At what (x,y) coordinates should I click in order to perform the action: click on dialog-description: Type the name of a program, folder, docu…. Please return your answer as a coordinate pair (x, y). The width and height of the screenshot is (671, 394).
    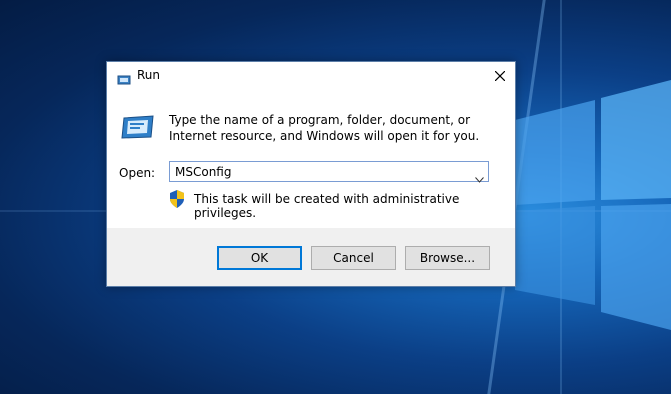
    Looking at the image, I should click on (324, 128).